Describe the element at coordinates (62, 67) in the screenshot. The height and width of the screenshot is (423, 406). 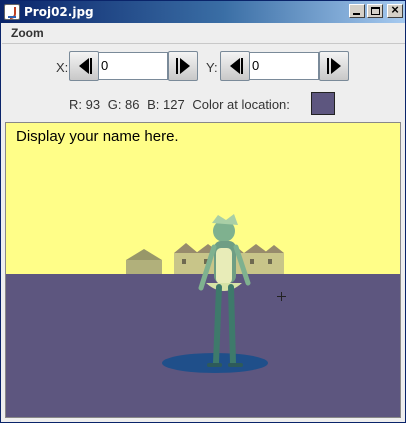
I see `x-label: X:` at that location.